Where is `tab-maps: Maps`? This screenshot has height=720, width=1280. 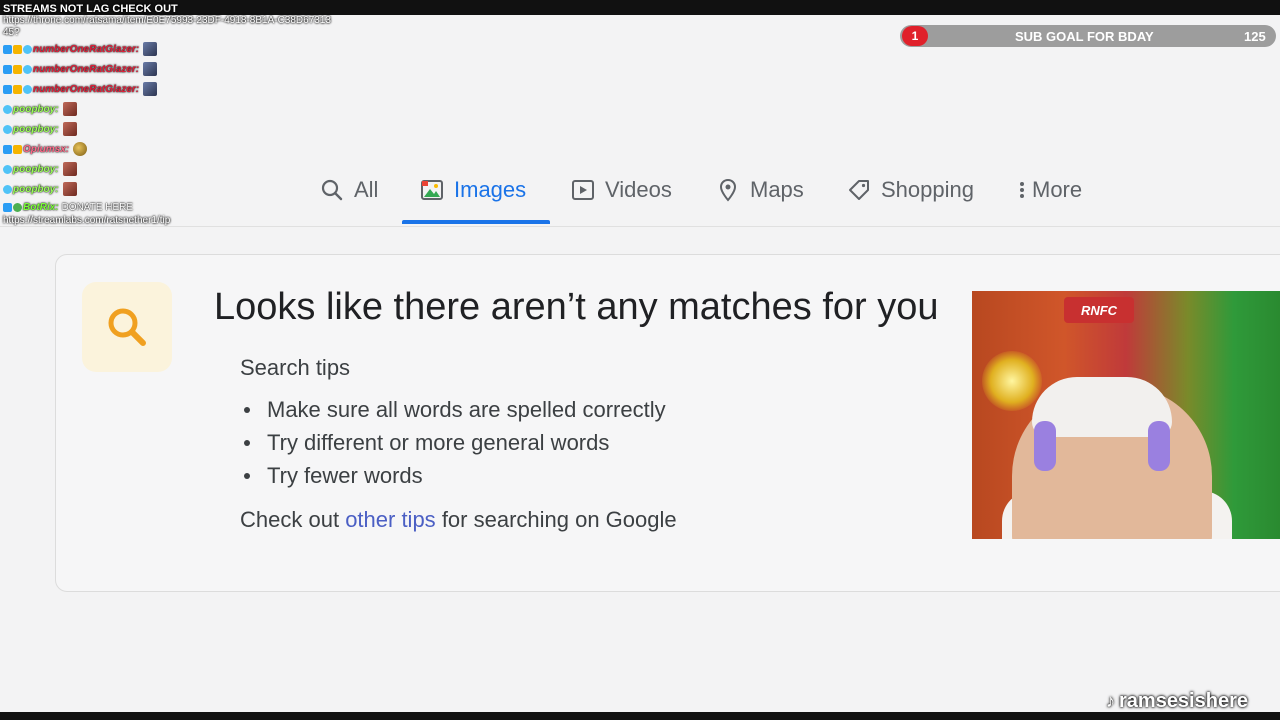 tab-maps: Maps is located at coordinates (760, 190).